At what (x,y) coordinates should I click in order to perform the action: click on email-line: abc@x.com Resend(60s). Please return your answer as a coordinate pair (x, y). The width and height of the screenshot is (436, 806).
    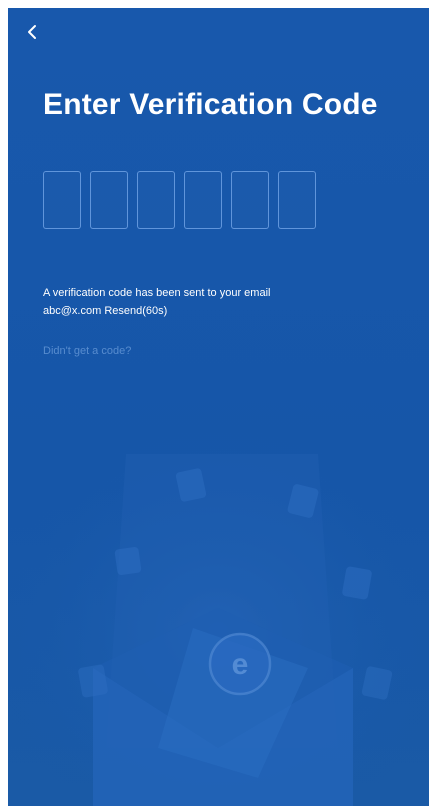
    Looking at the image, I should click on (156, 311).